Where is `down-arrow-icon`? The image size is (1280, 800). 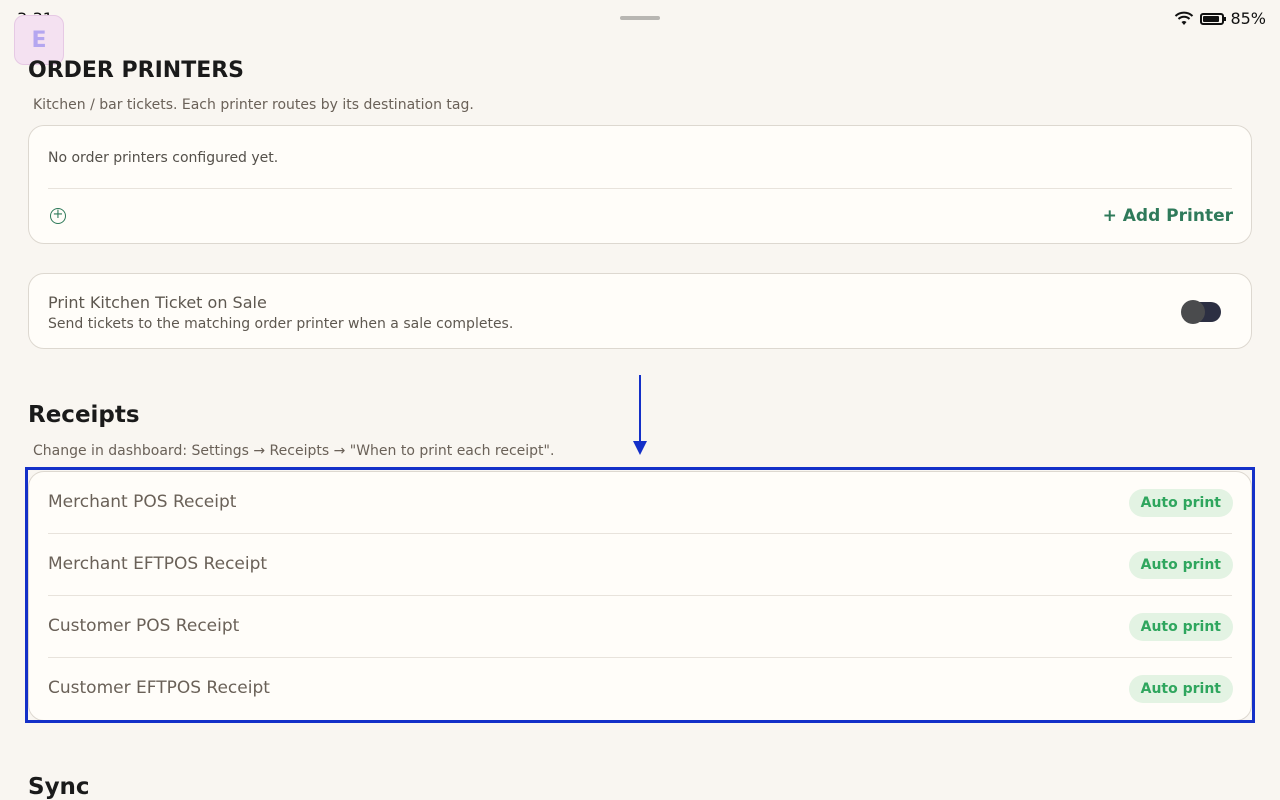
down-arrow-icon is located at coordinates (640, 415).